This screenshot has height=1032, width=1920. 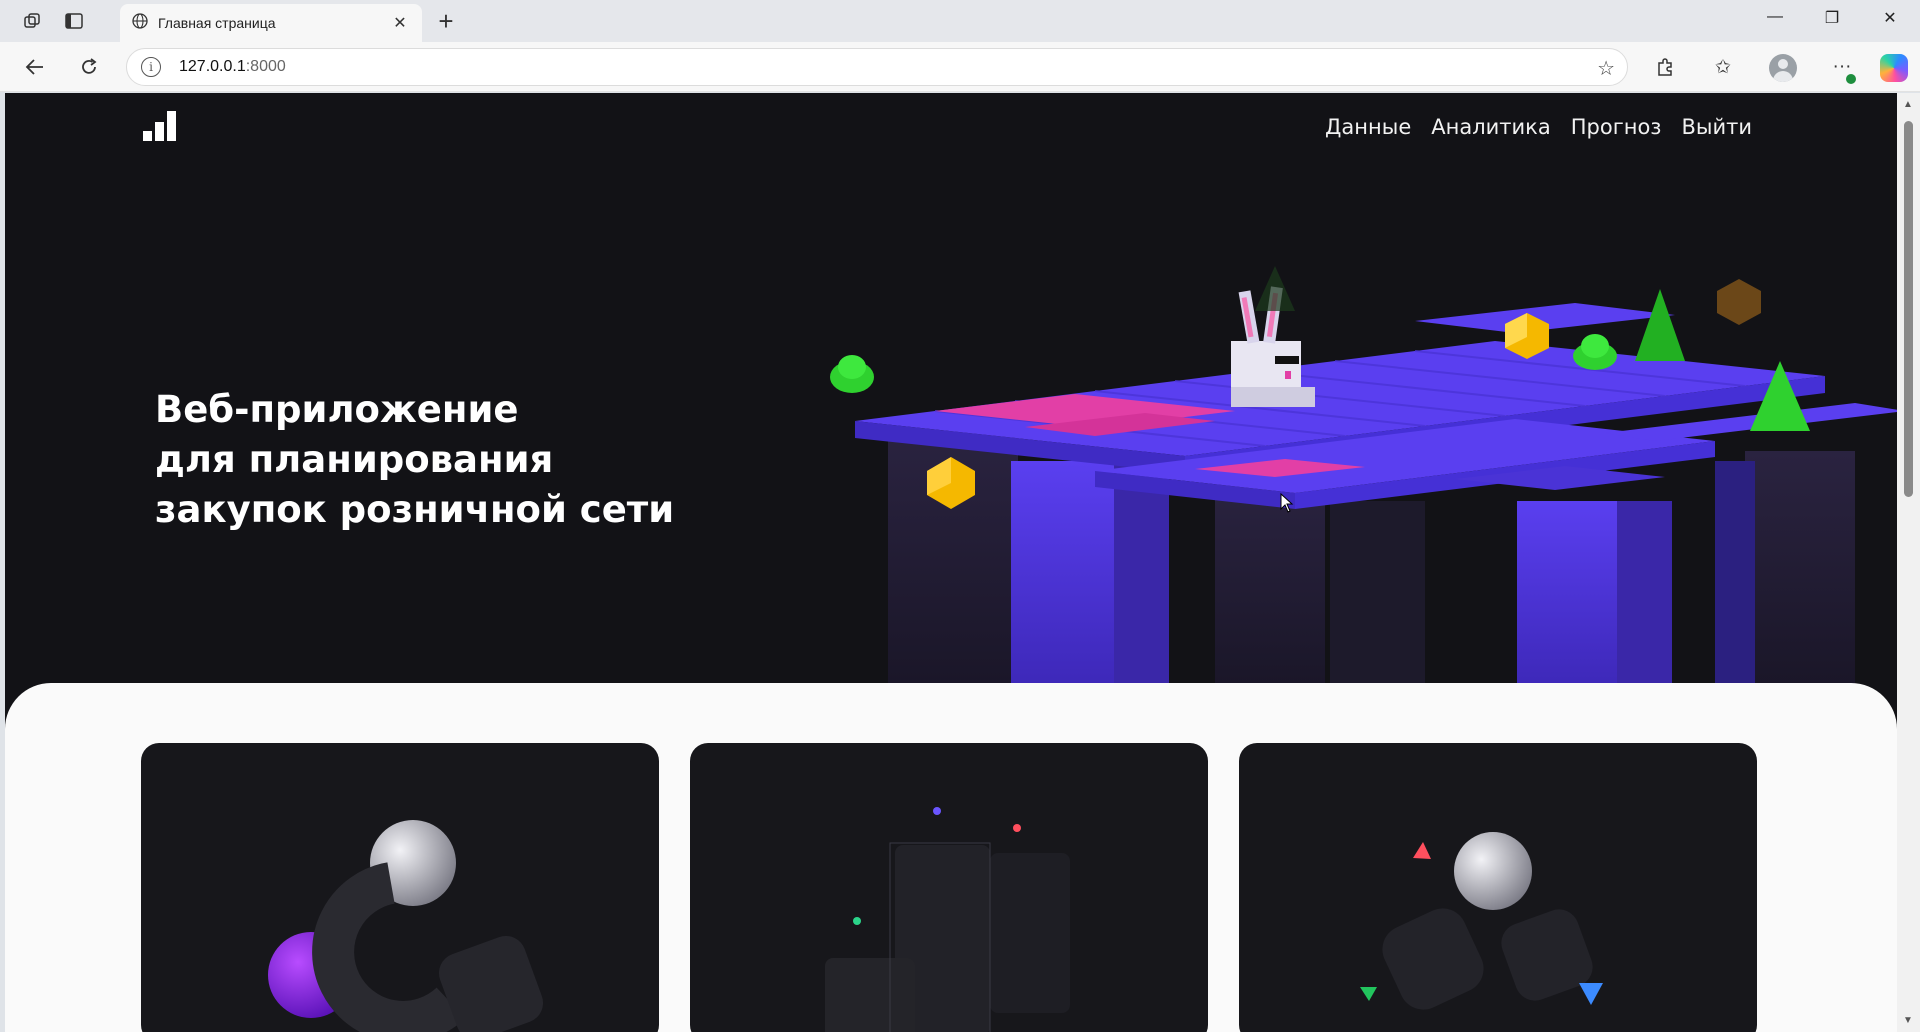 What do you see at coordinates (1851, 79) in the screenshot?
I see `download-badge` at bounding box center [1851, 79].